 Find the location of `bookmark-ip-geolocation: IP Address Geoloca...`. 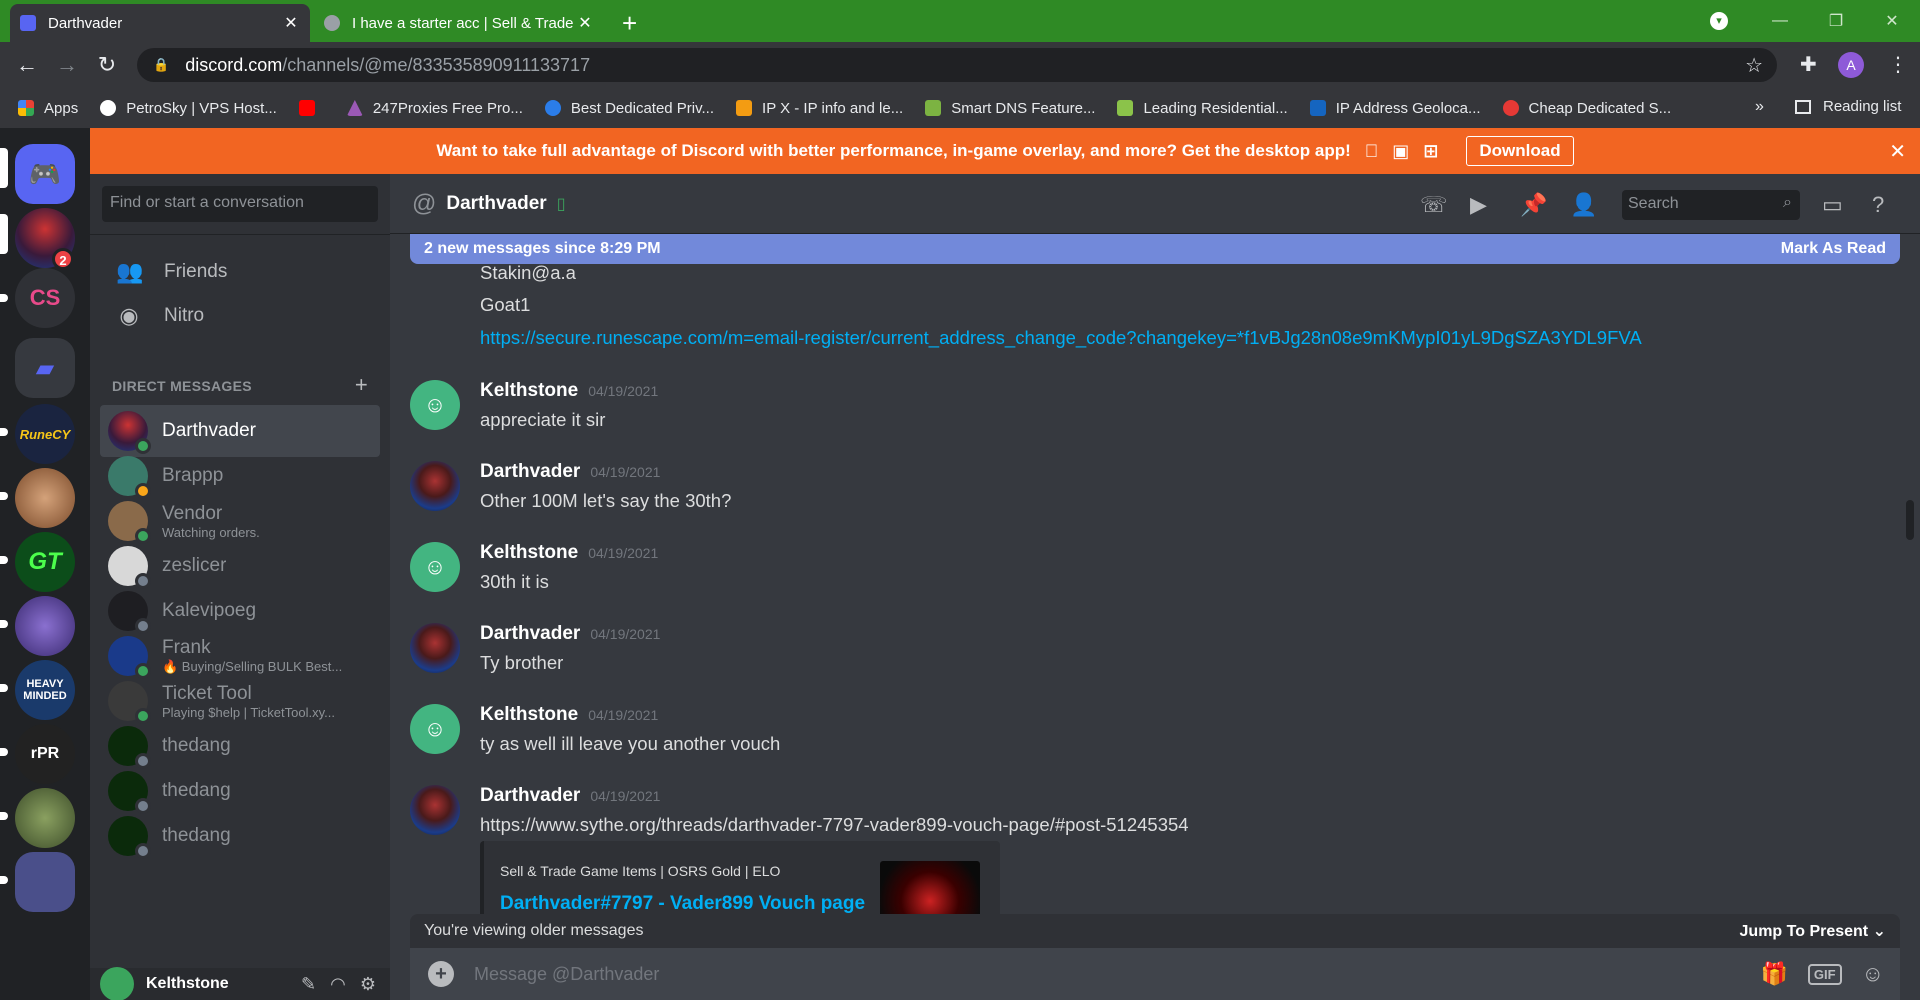

bookmark-ip-geolocation: IP Address Geoloca... is located at coordinates (1395, 108).